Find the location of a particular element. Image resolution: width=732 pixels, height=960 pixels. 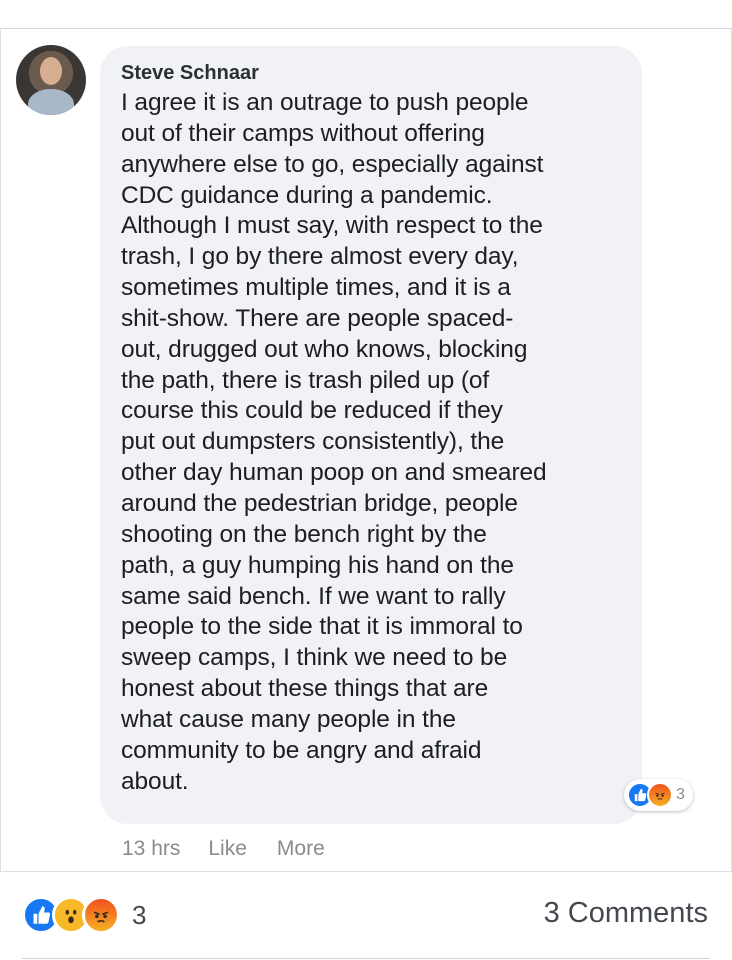

top-edge is located at coordinates (366, 14).